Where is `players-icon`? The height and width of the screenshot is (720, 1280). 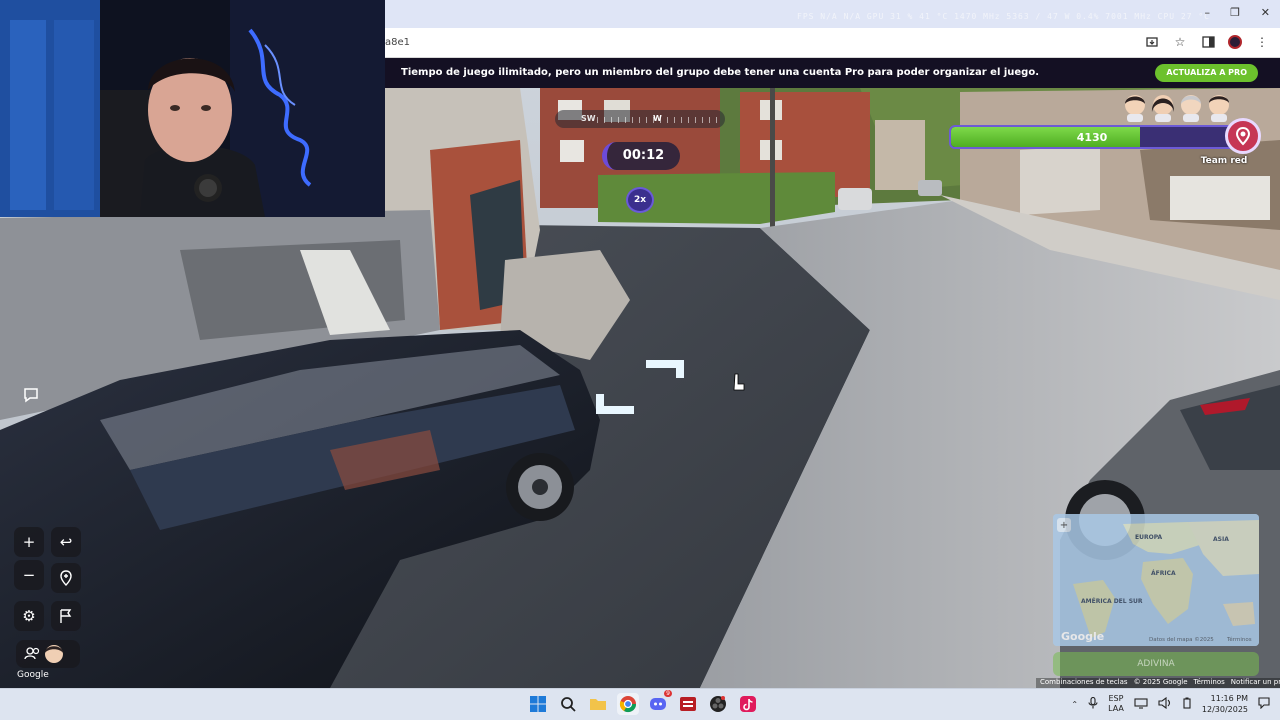
players-icon is located at coordinates (43, 654).